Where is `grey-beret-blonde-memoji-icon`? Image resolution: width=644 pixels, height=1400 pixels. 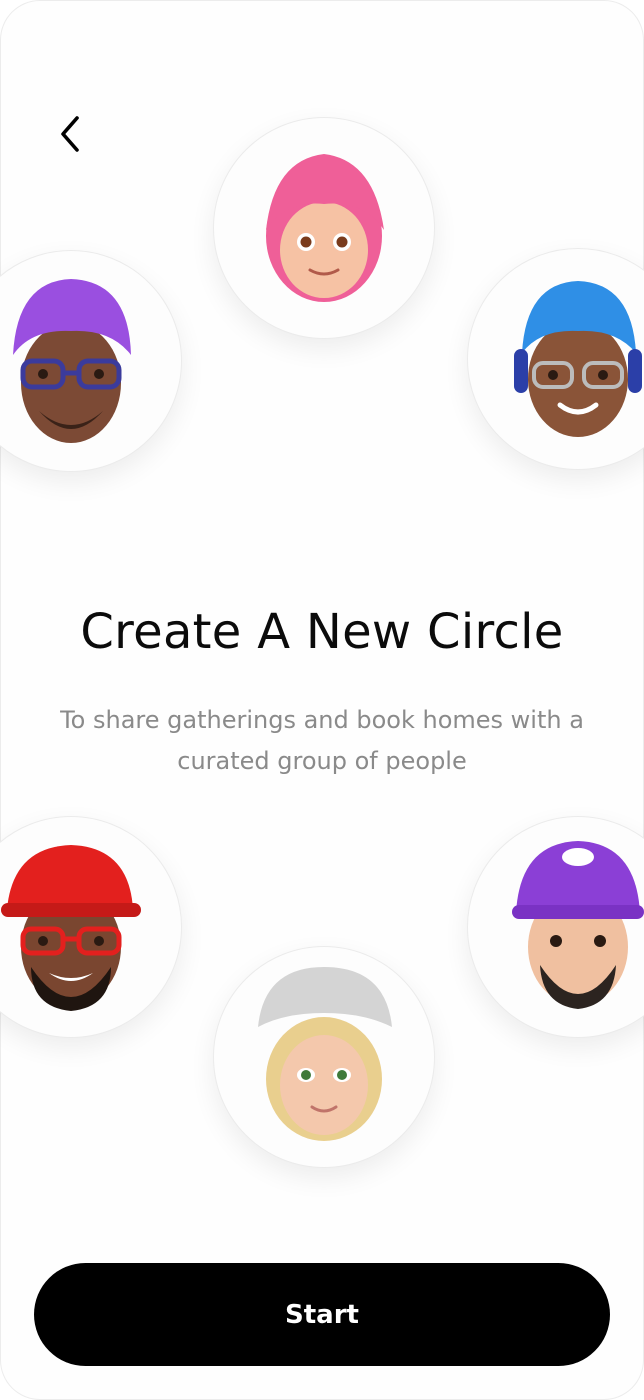
grey-beret-blonde-memoji-icon is located at coordinates (325, 1054).